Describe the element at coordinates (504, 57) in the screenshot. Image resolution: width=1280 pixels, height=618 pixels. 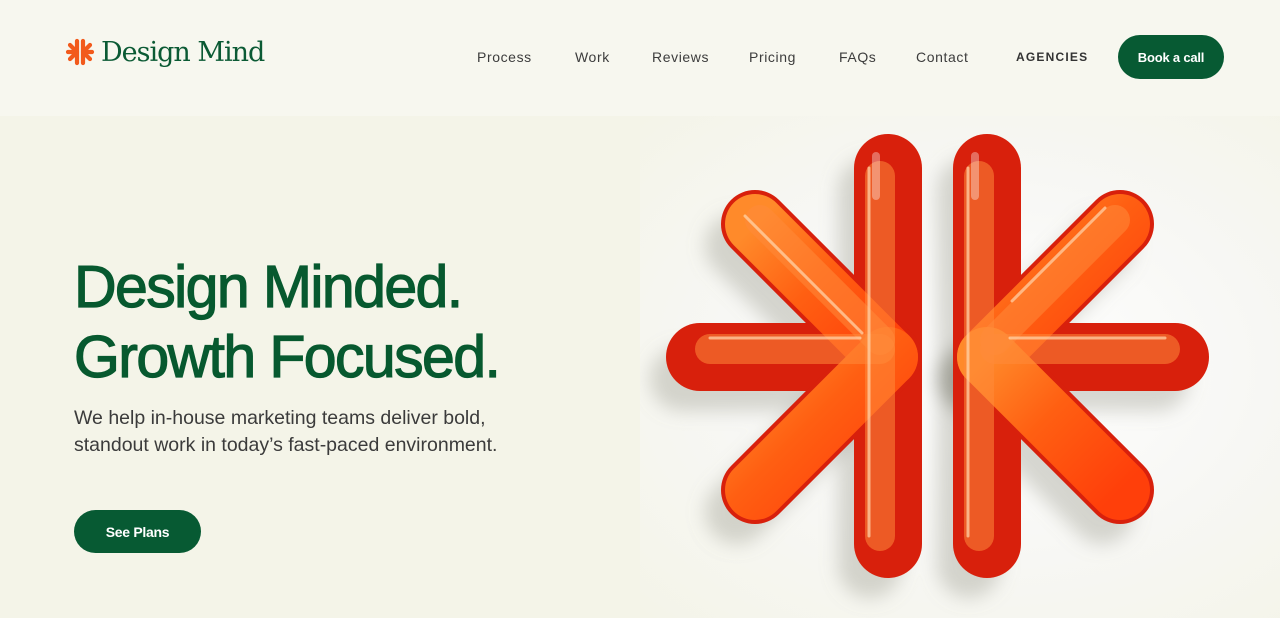
I see `nav-item-process: Process` at that location.